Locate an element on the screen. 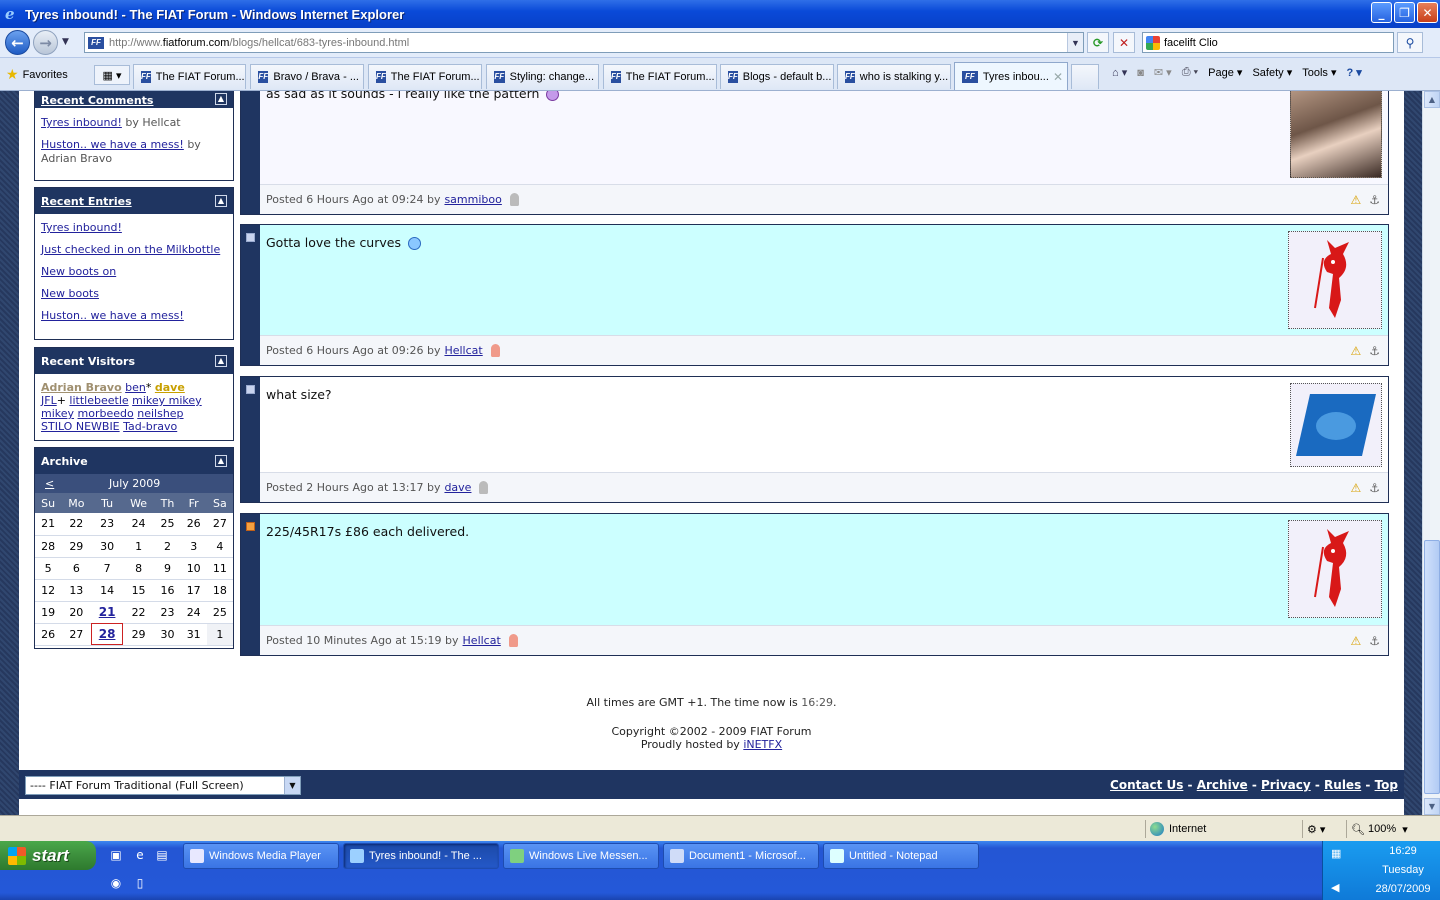 The width and height of the screenshot is (1440, 900). quicklaunch-desktop-icon: ▣ is located at coordinates (116, 855).